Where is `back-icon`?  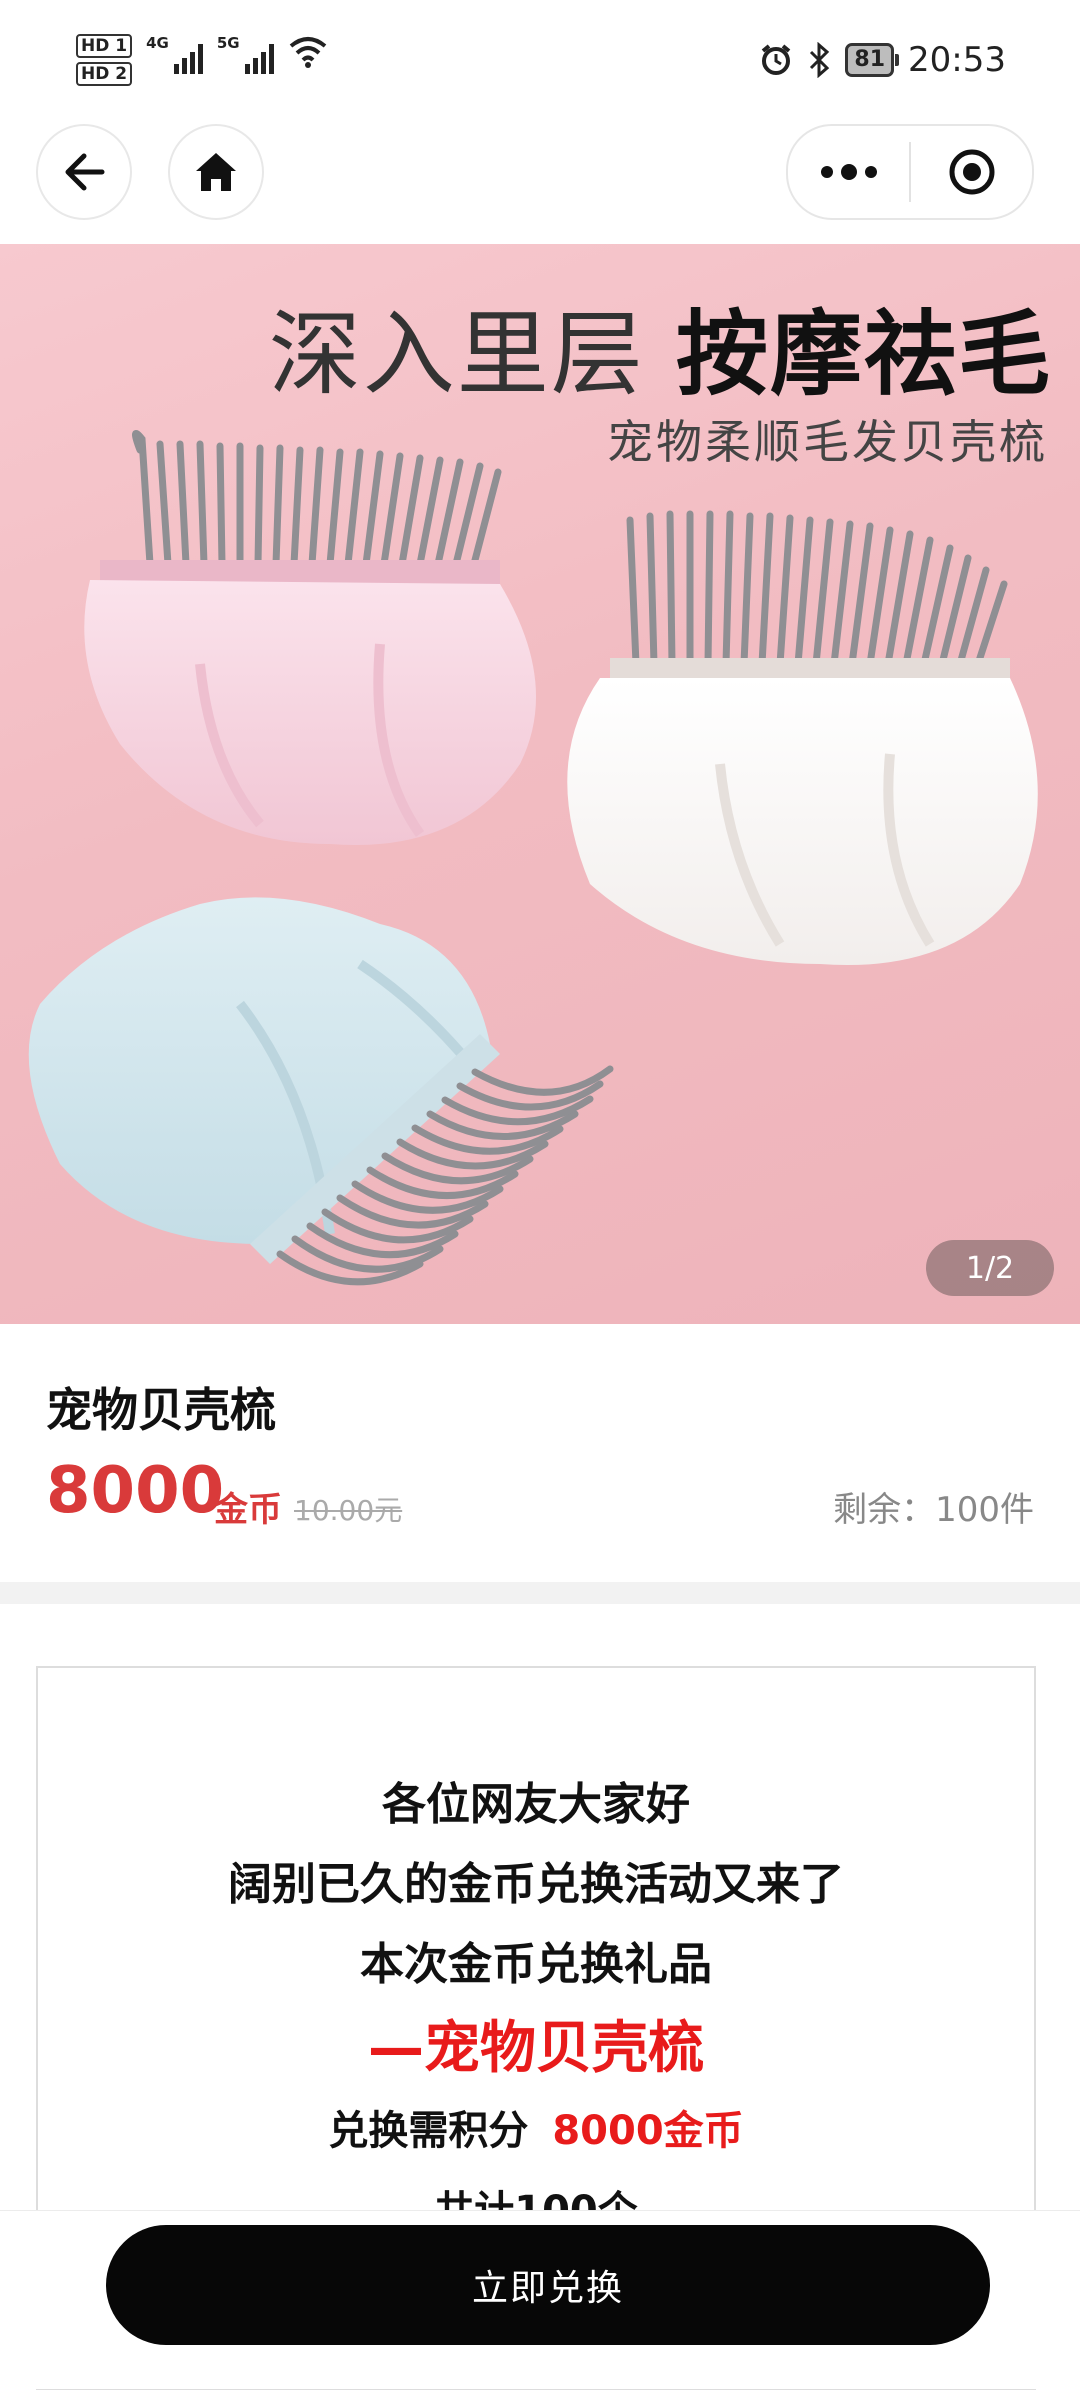 back-icon is located at coordinates (85, 172).